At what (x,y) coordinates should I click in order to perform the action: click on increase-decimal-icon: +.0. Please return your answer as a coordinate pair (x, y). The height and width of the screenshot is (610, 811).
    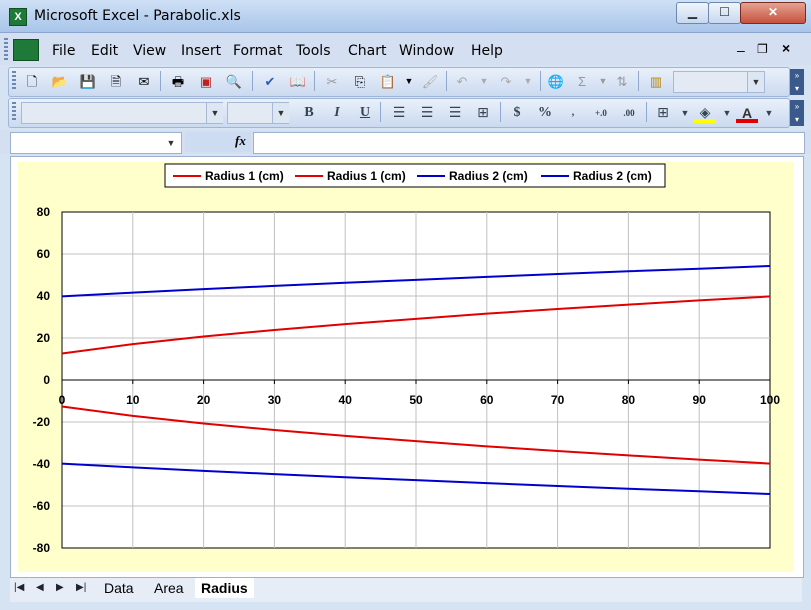
    Looking at the image, I should click on (601, 113).